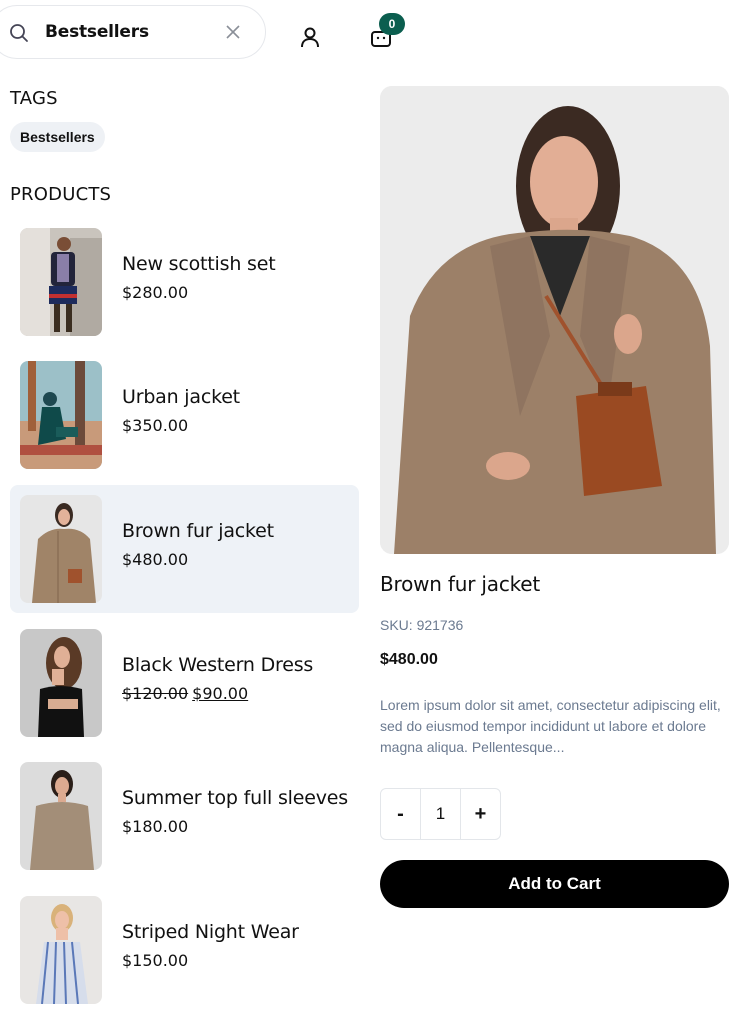 The height and width of the screenshot is (1024, 745). Describe the element at coordinates (57, 137) in the screenshot. I see `tag-chip-bestsellers: Bestsellers` at that location.